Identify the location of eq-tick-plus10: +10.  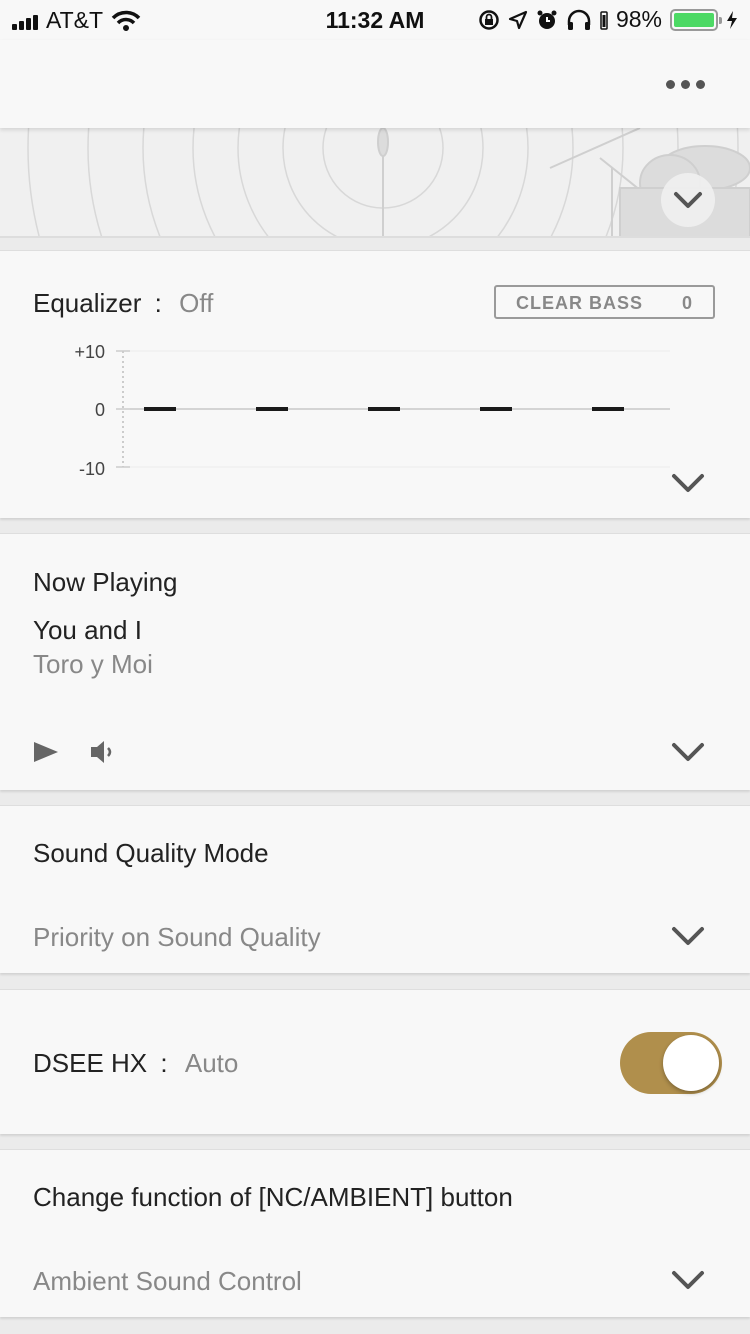
(89, 352).